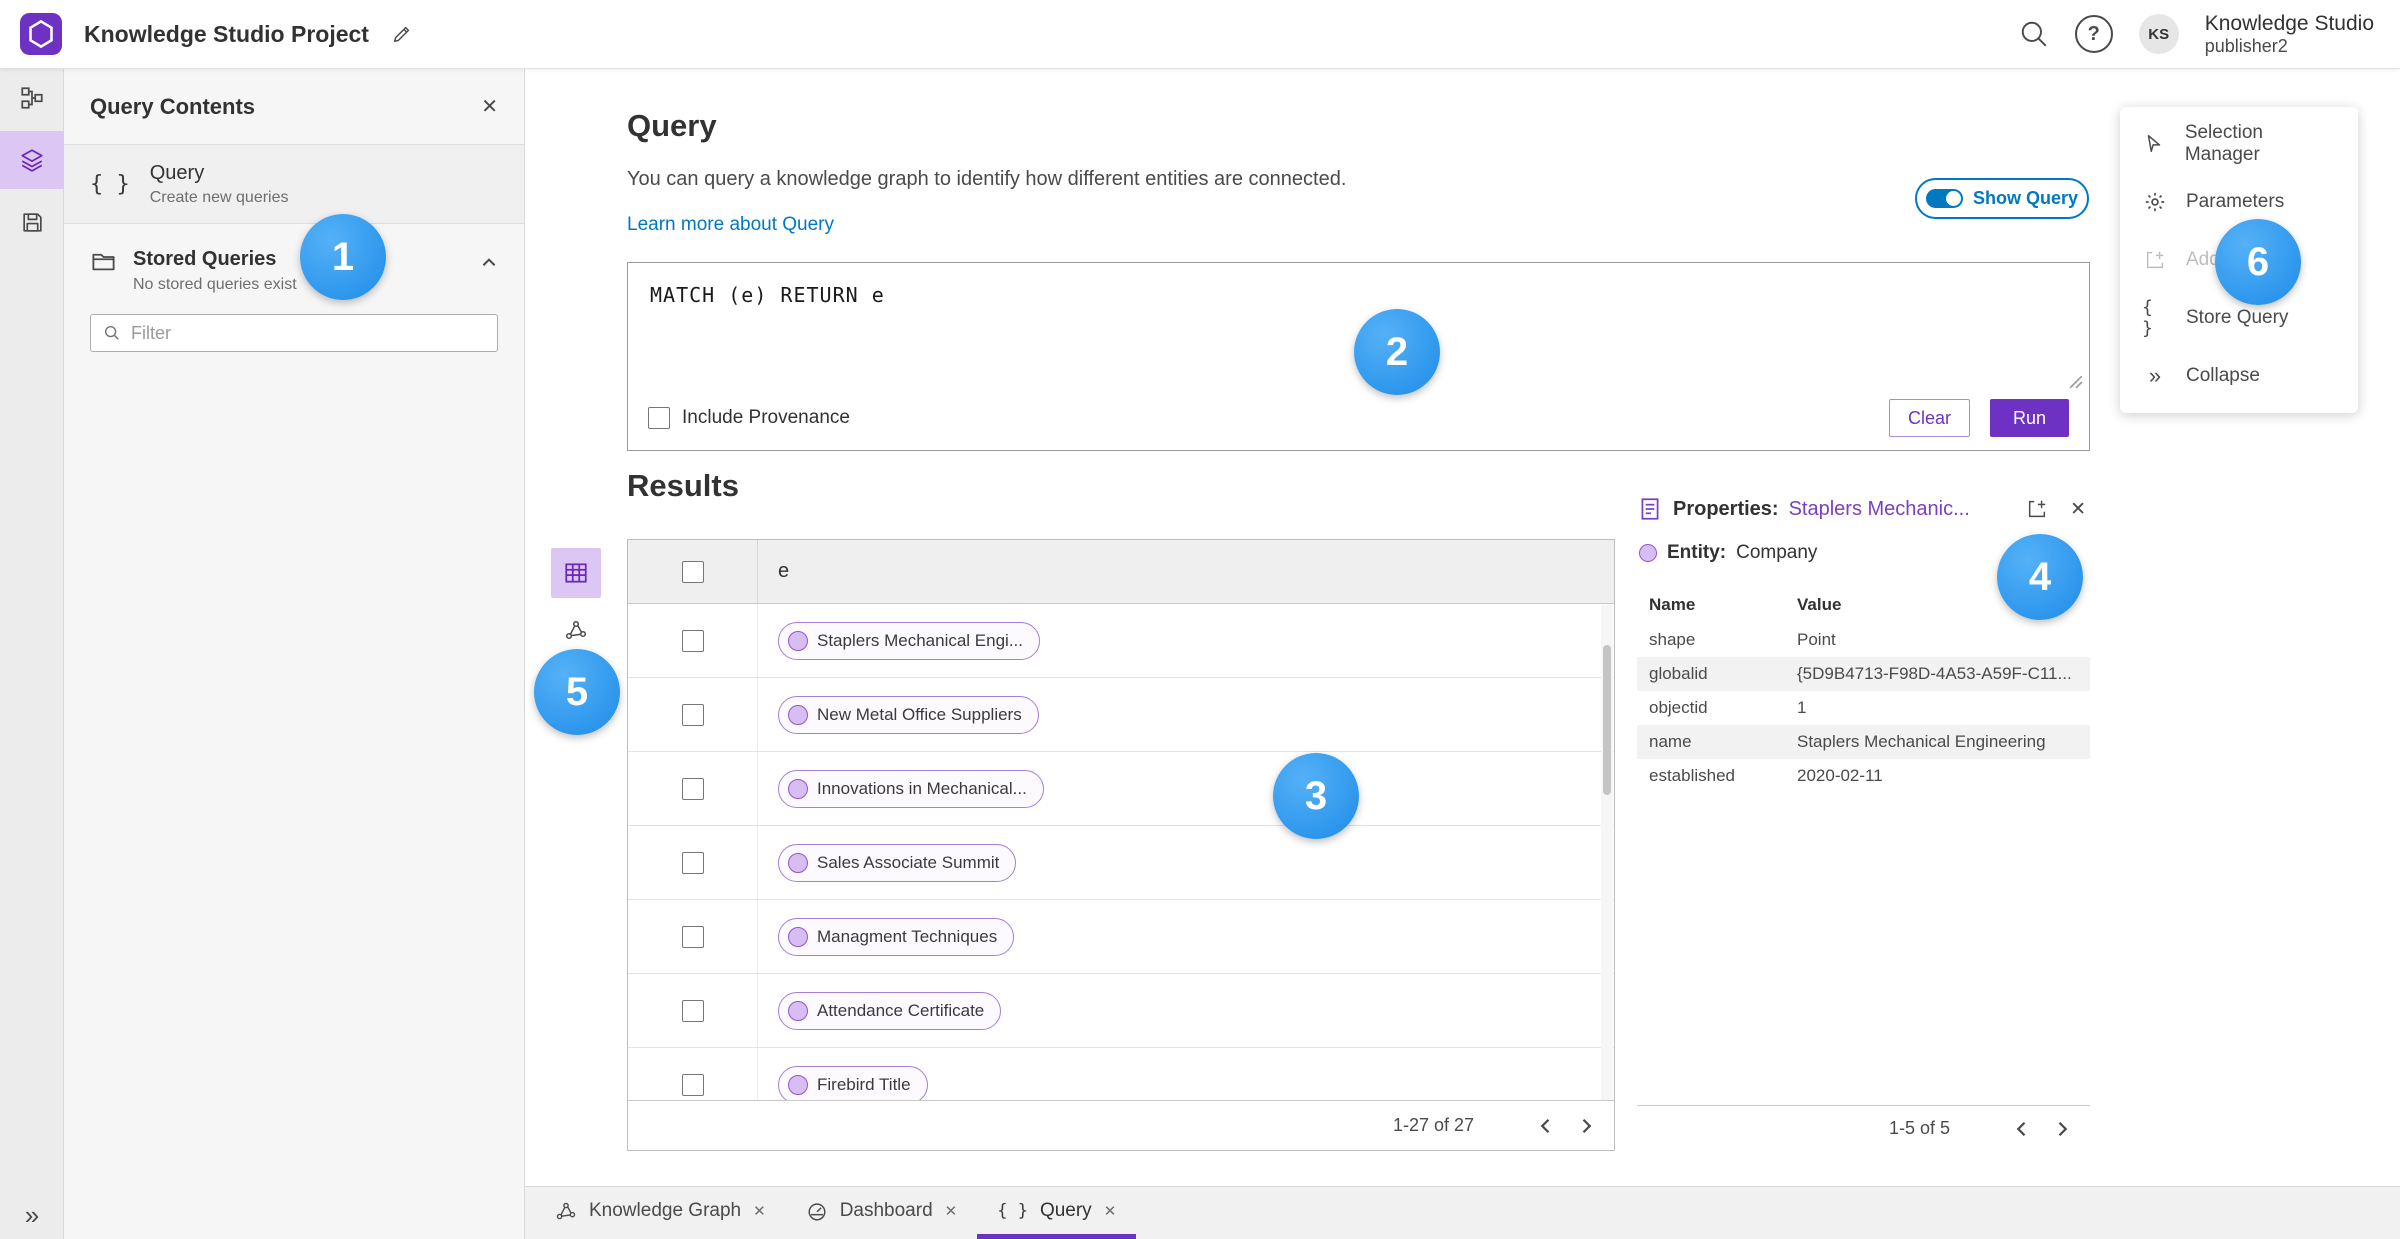 The width and height of the screenshot is (2400, 1239). I want to click on panel-title: Query Contents, so click(173, 106).